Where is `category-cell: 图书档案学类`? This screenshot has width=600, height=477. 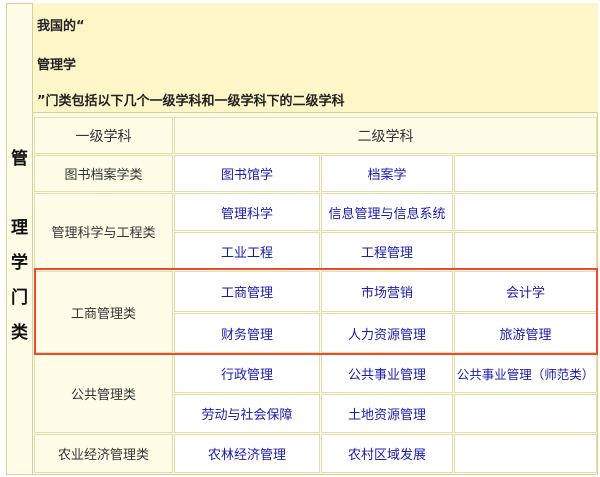 category-cell: 图书档案学类 is located at coordinates (103, 173).